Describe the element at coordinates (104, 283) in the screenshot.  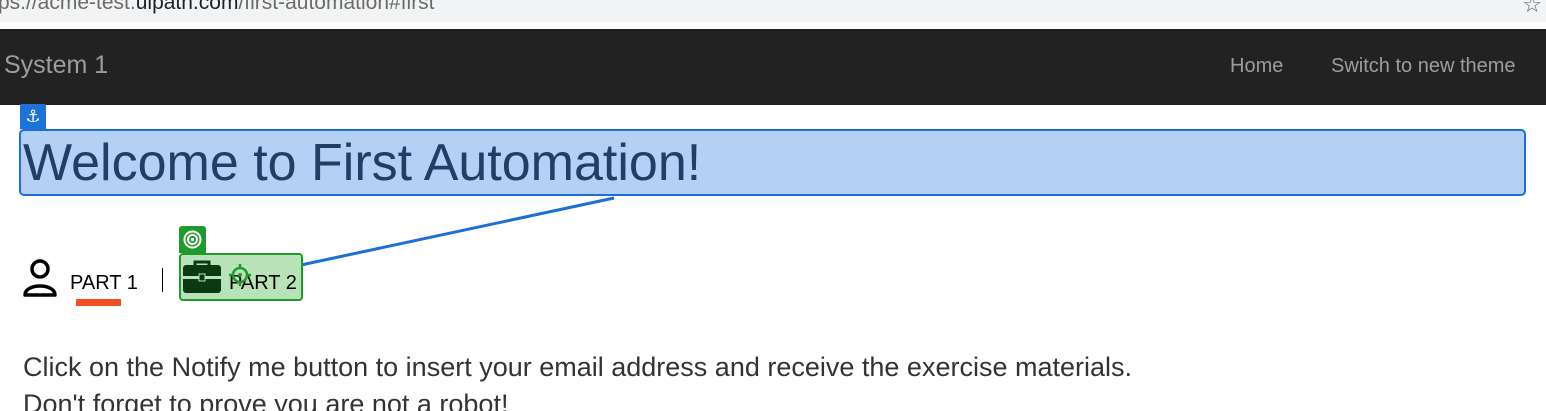
I see `step-part-1: PART 1` at that location.